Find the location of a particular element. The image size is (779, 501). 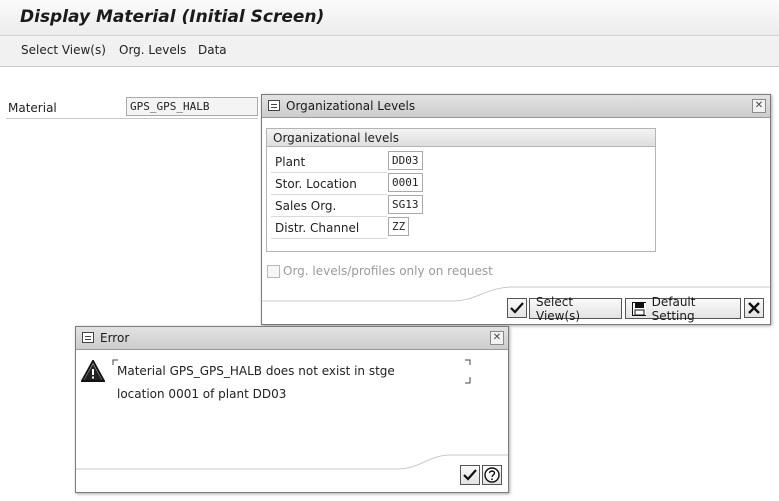

select-views-button: Select View(s) is located at coordinates (575, 309).